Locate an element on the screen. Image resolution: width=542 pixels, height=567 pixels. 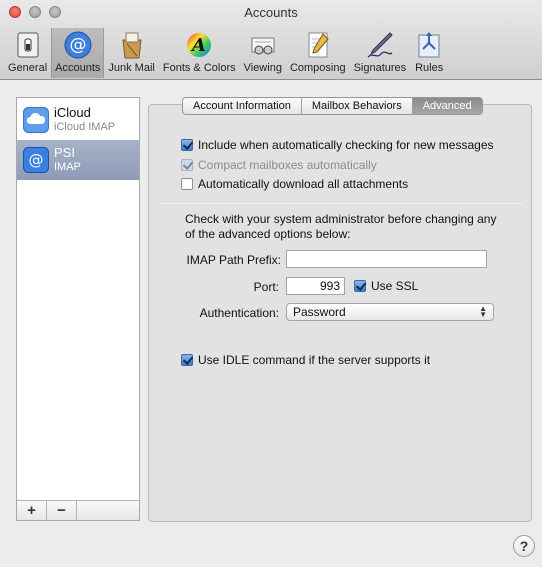
junk-mail-icon is located at coordinates (132, 45).